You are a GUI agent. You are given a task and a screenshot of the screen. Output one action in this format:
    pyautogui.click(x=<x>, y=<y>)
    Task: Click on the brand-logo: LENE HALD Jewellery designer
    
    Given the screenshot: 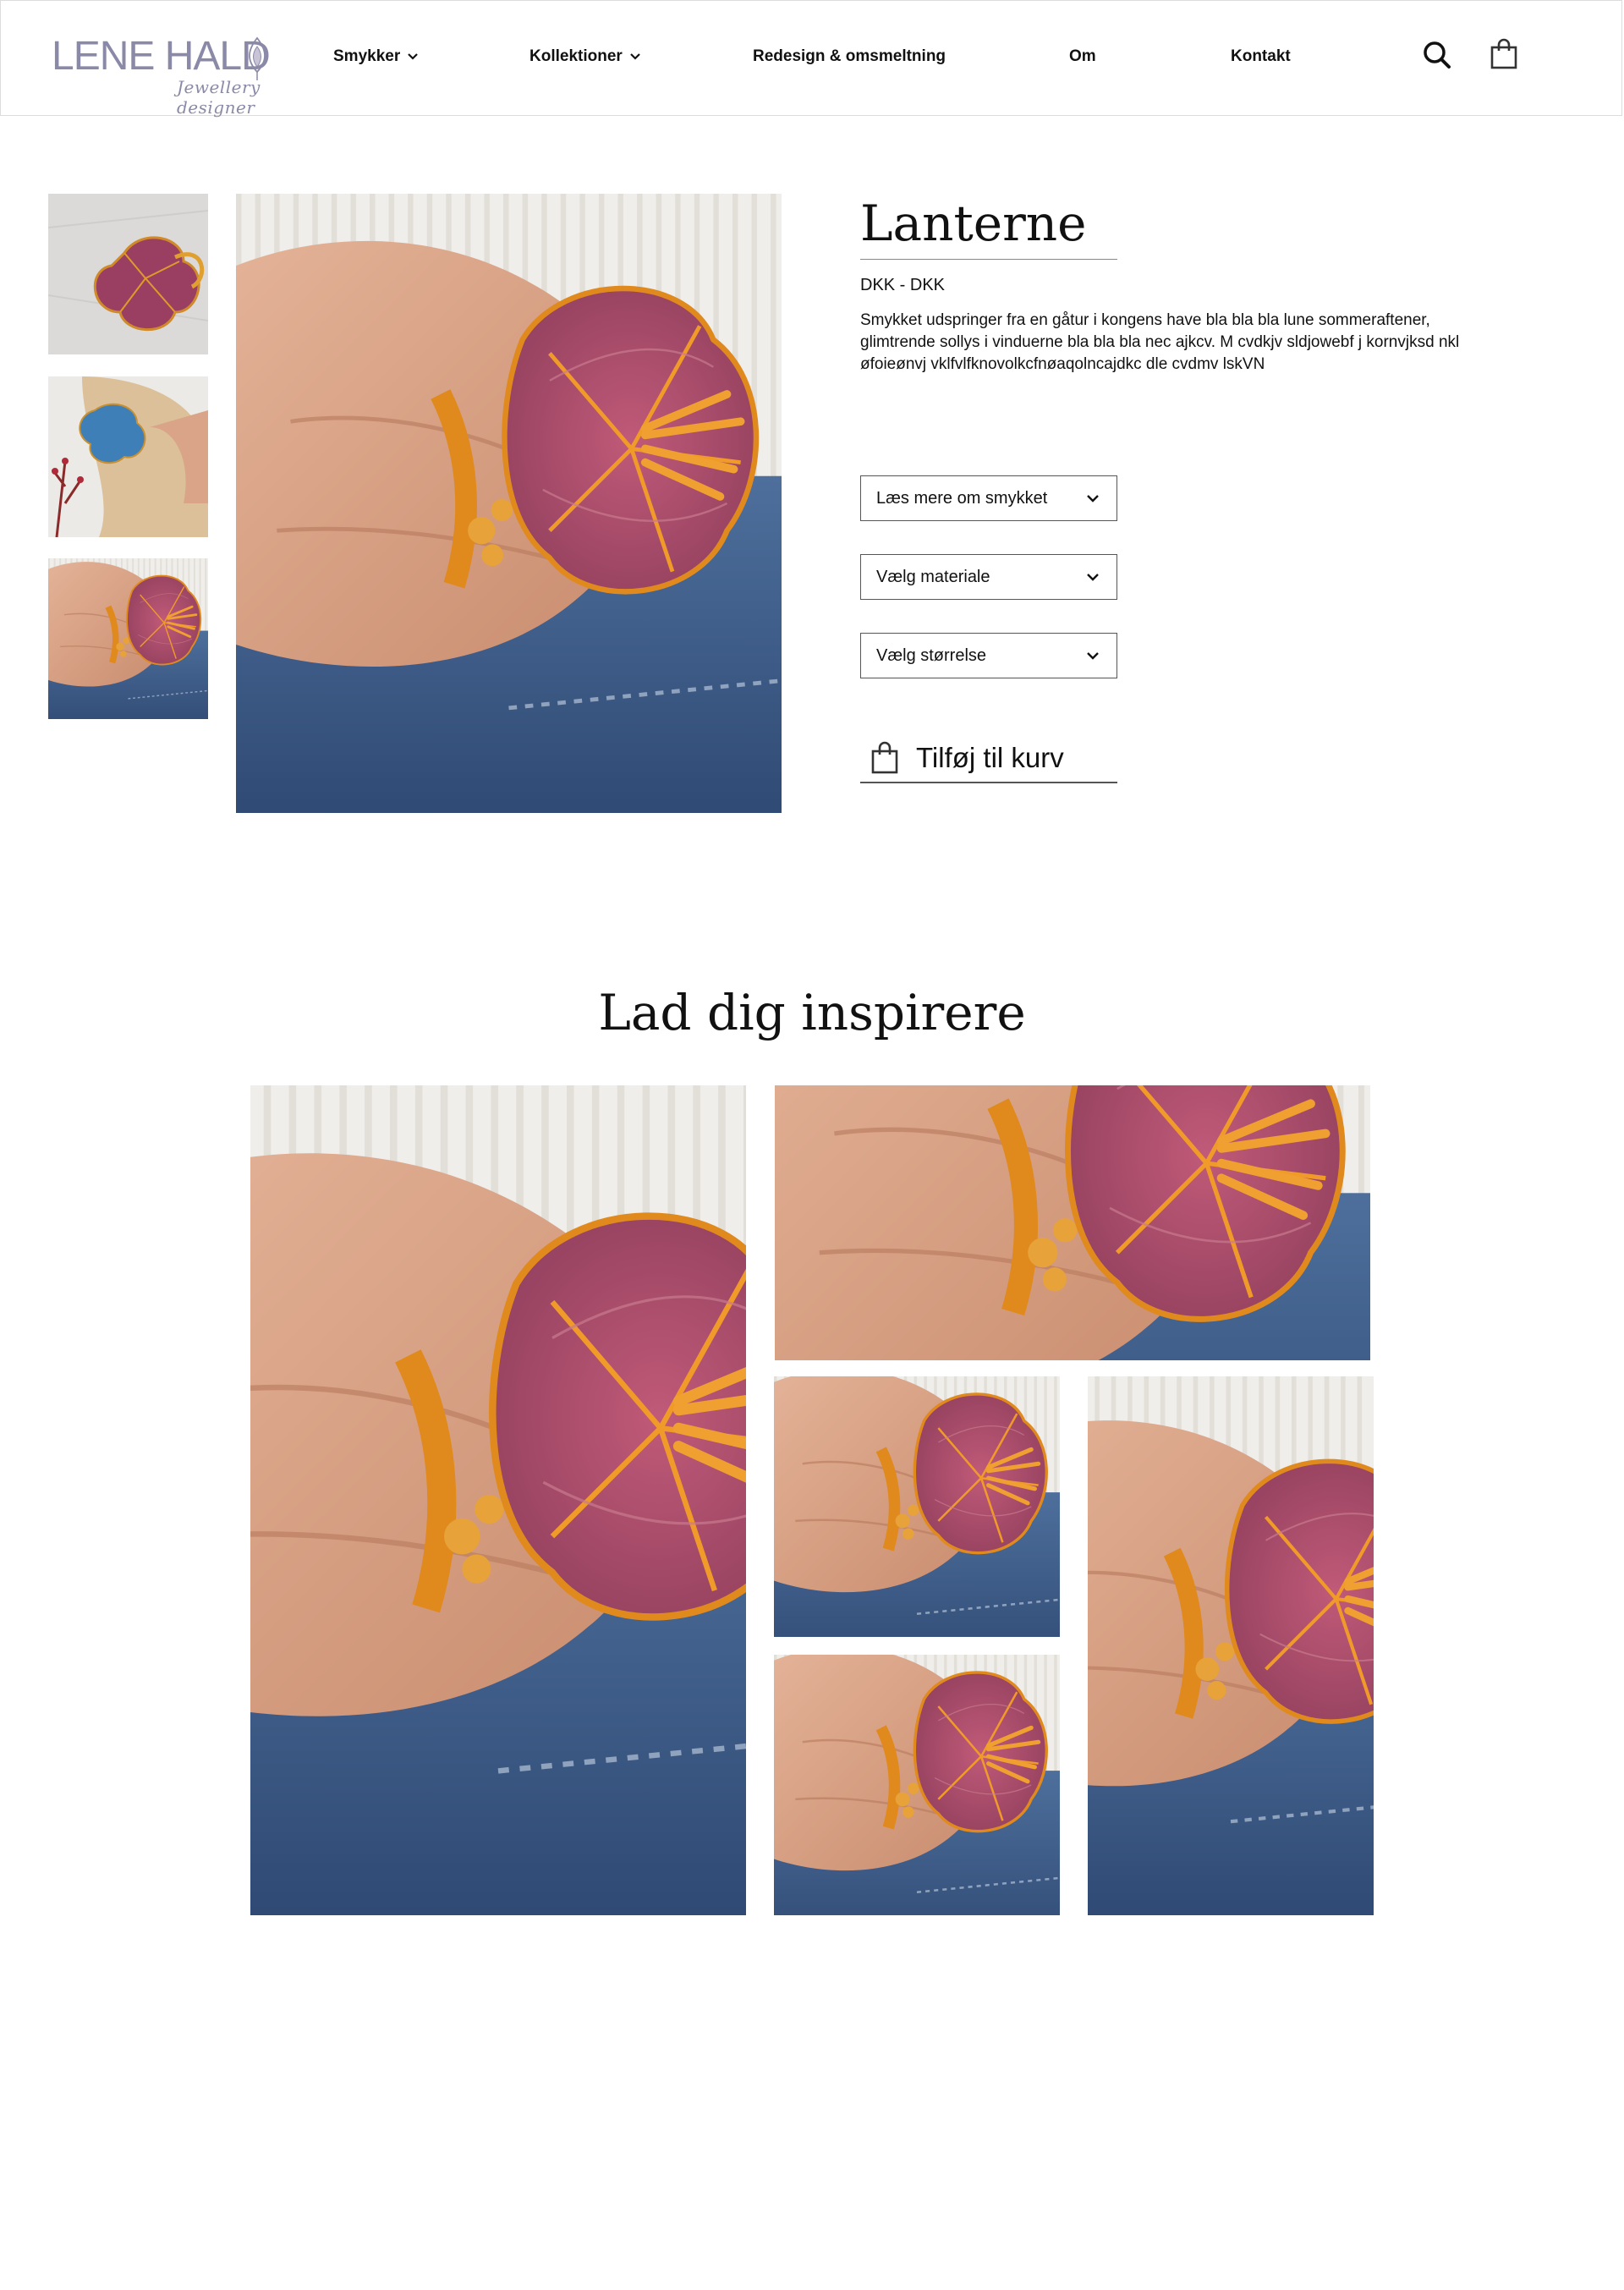 What is the action you would take?
    pyautogui.click(x=168, y=74)
    